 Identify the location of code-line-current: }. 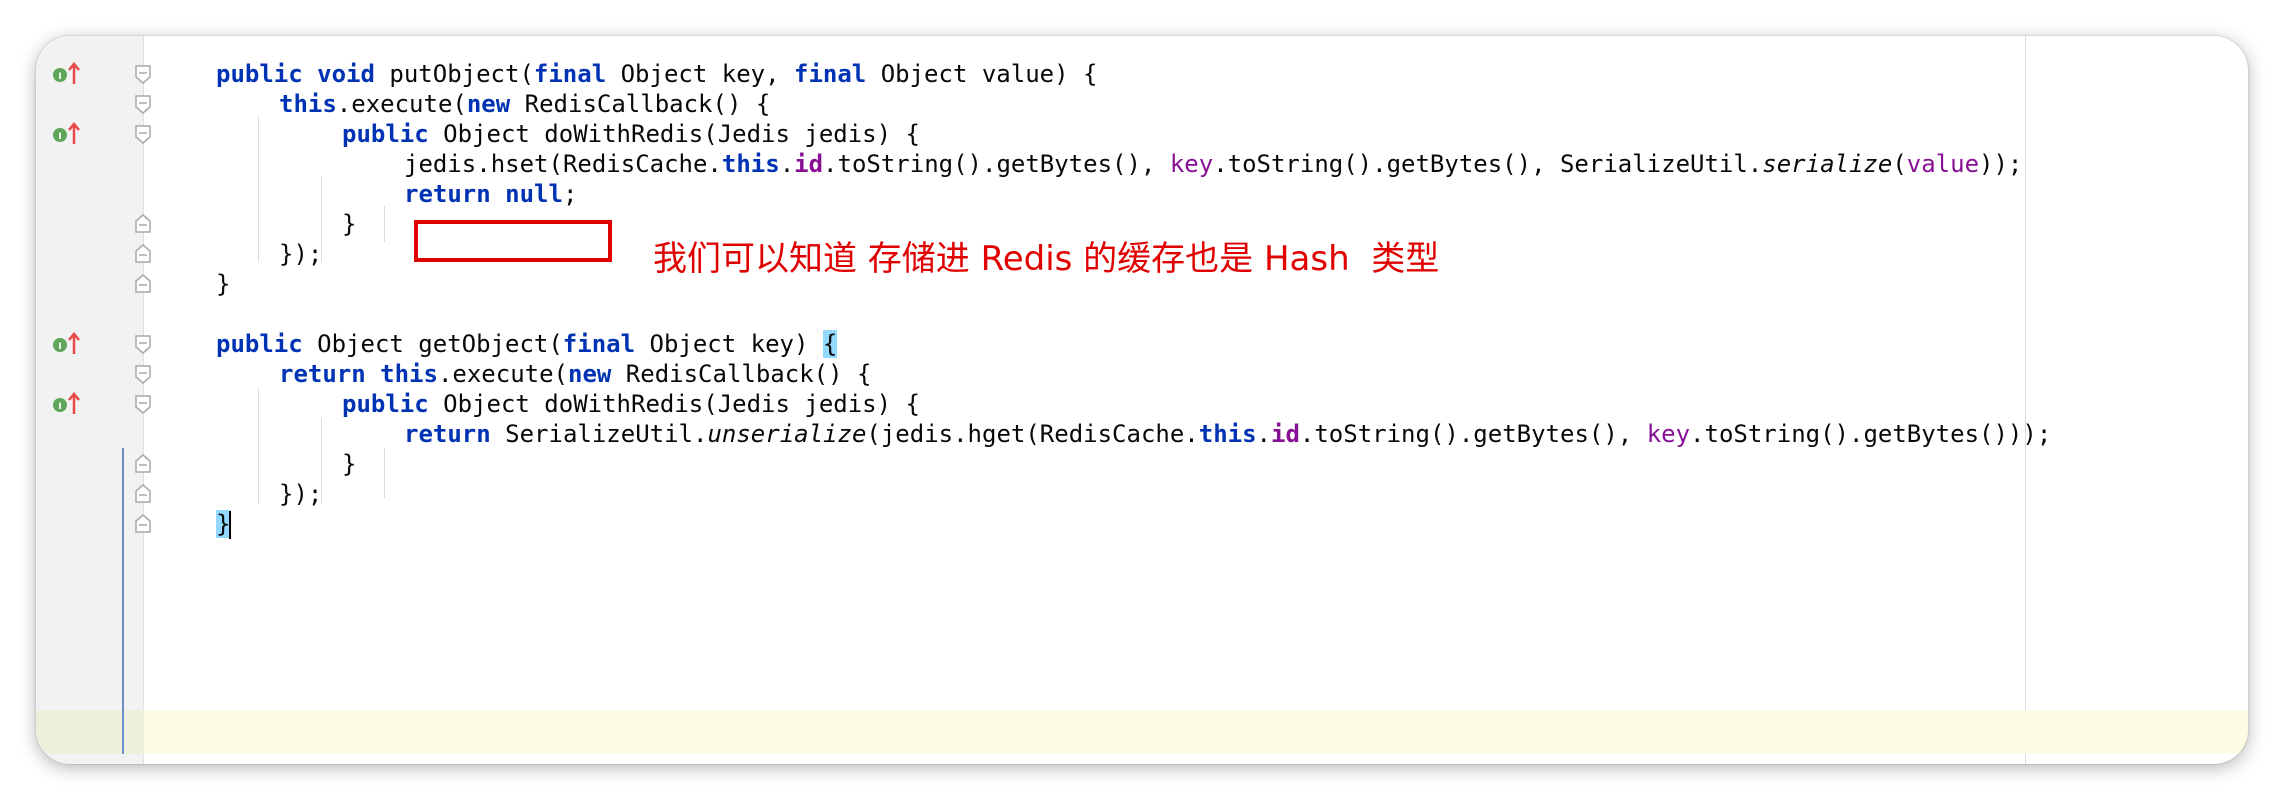
(1142, 524).